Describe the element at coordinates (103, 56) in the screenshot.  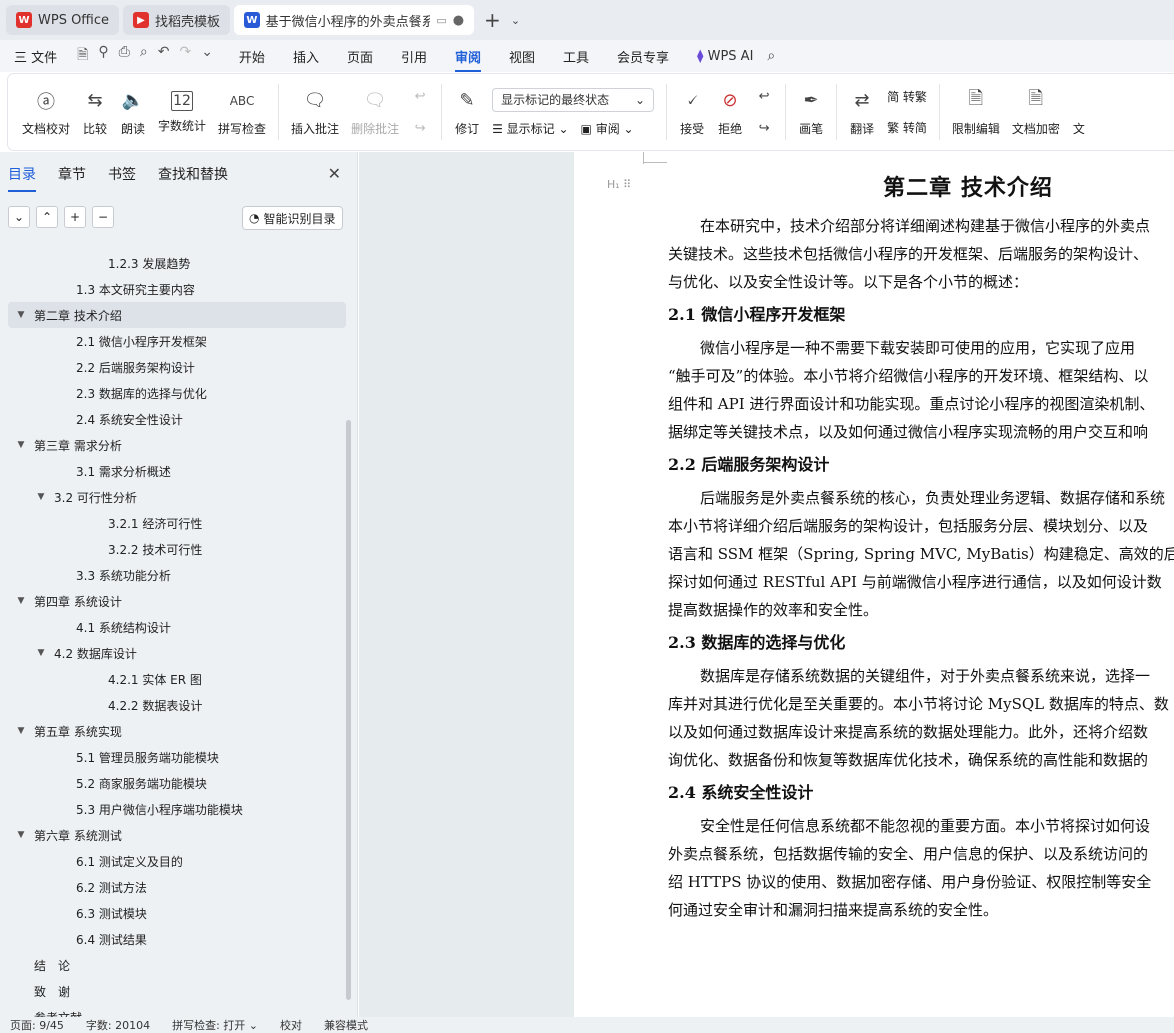
I see `paint-format-icon: ⚲` at that location.